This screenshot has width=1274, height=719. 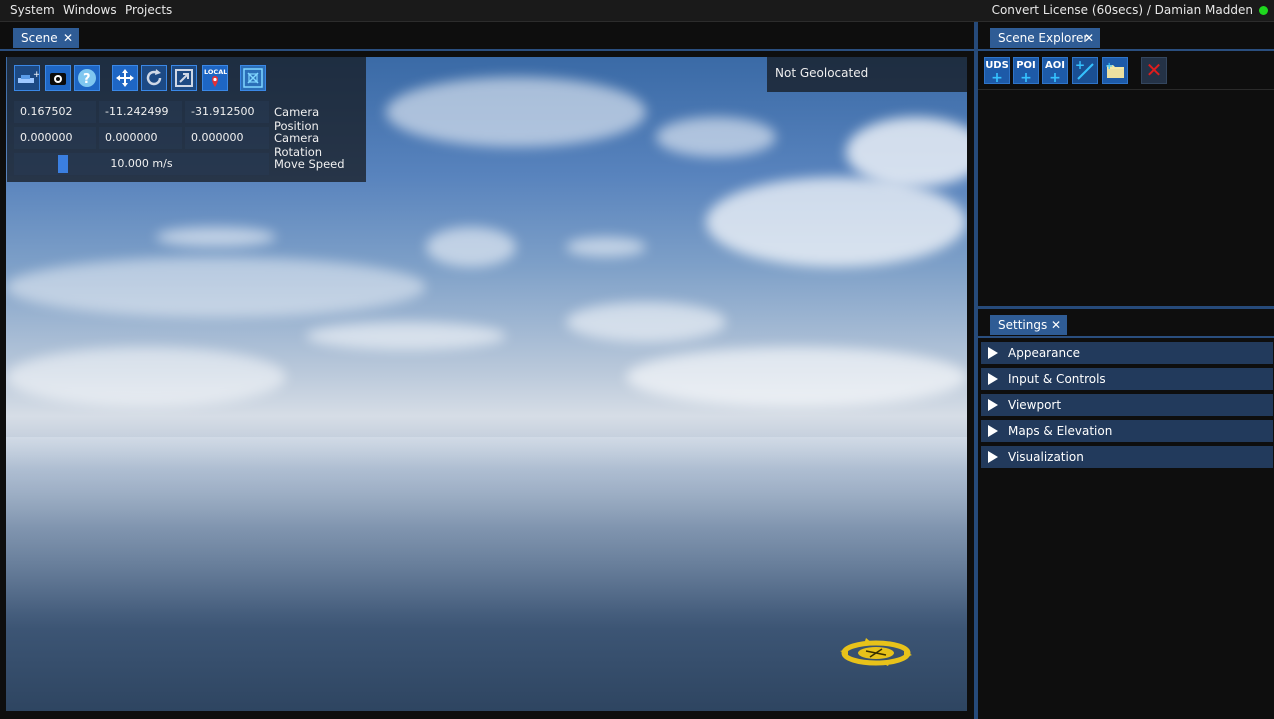 I want to click on scene-explorer-window: Scene Explorer ✕ UDS + POI + AOI + + + ✕, so click(x=1126, y=164).